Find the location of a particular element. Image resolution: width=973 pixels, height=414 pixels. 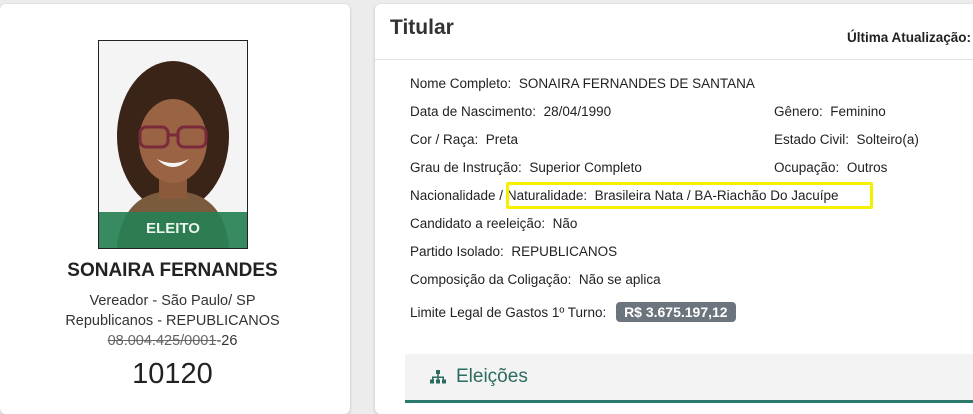

cnpj-suffix: -26 is located at coordinates (227, 341).